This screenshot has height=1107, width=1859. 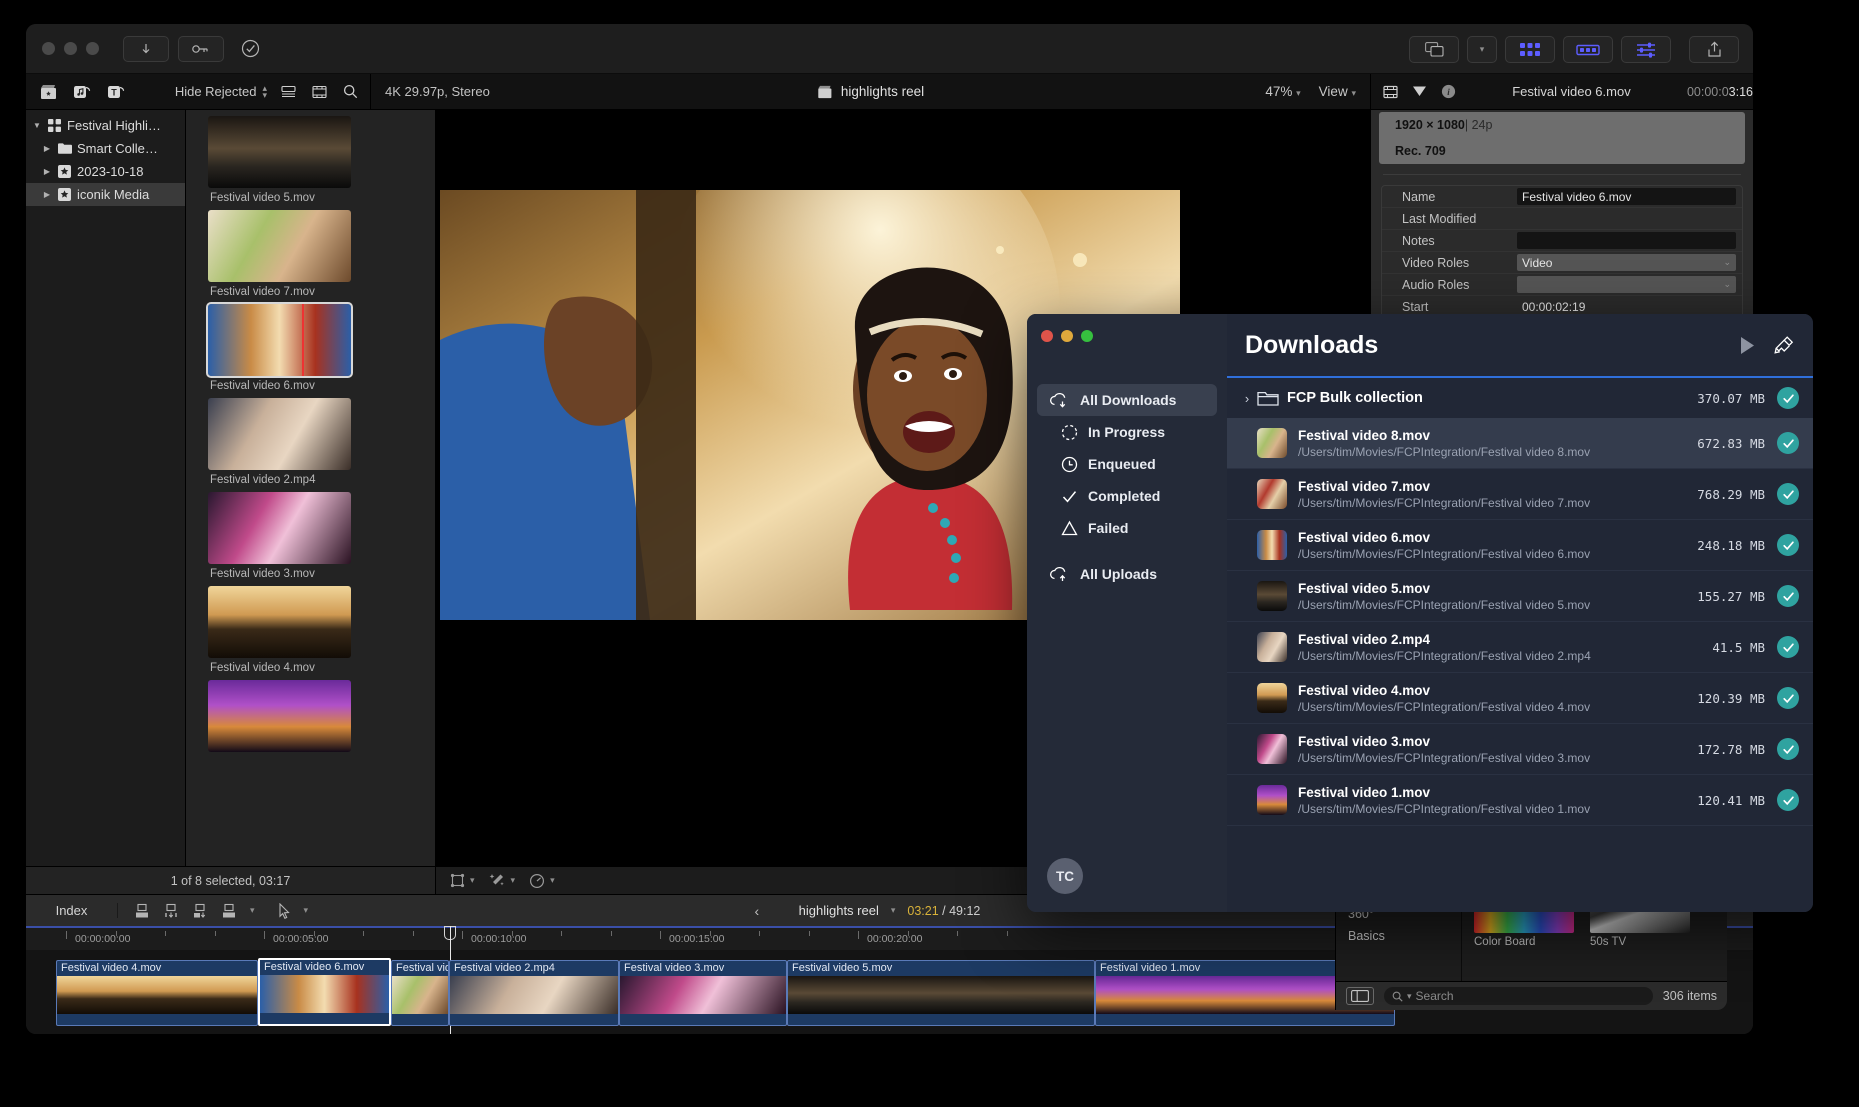 What do you see at coordinates (893, 910) in the screenshot?
I see `timeline-project-chevron-icon: ▾` at bounding box center [893, 910].